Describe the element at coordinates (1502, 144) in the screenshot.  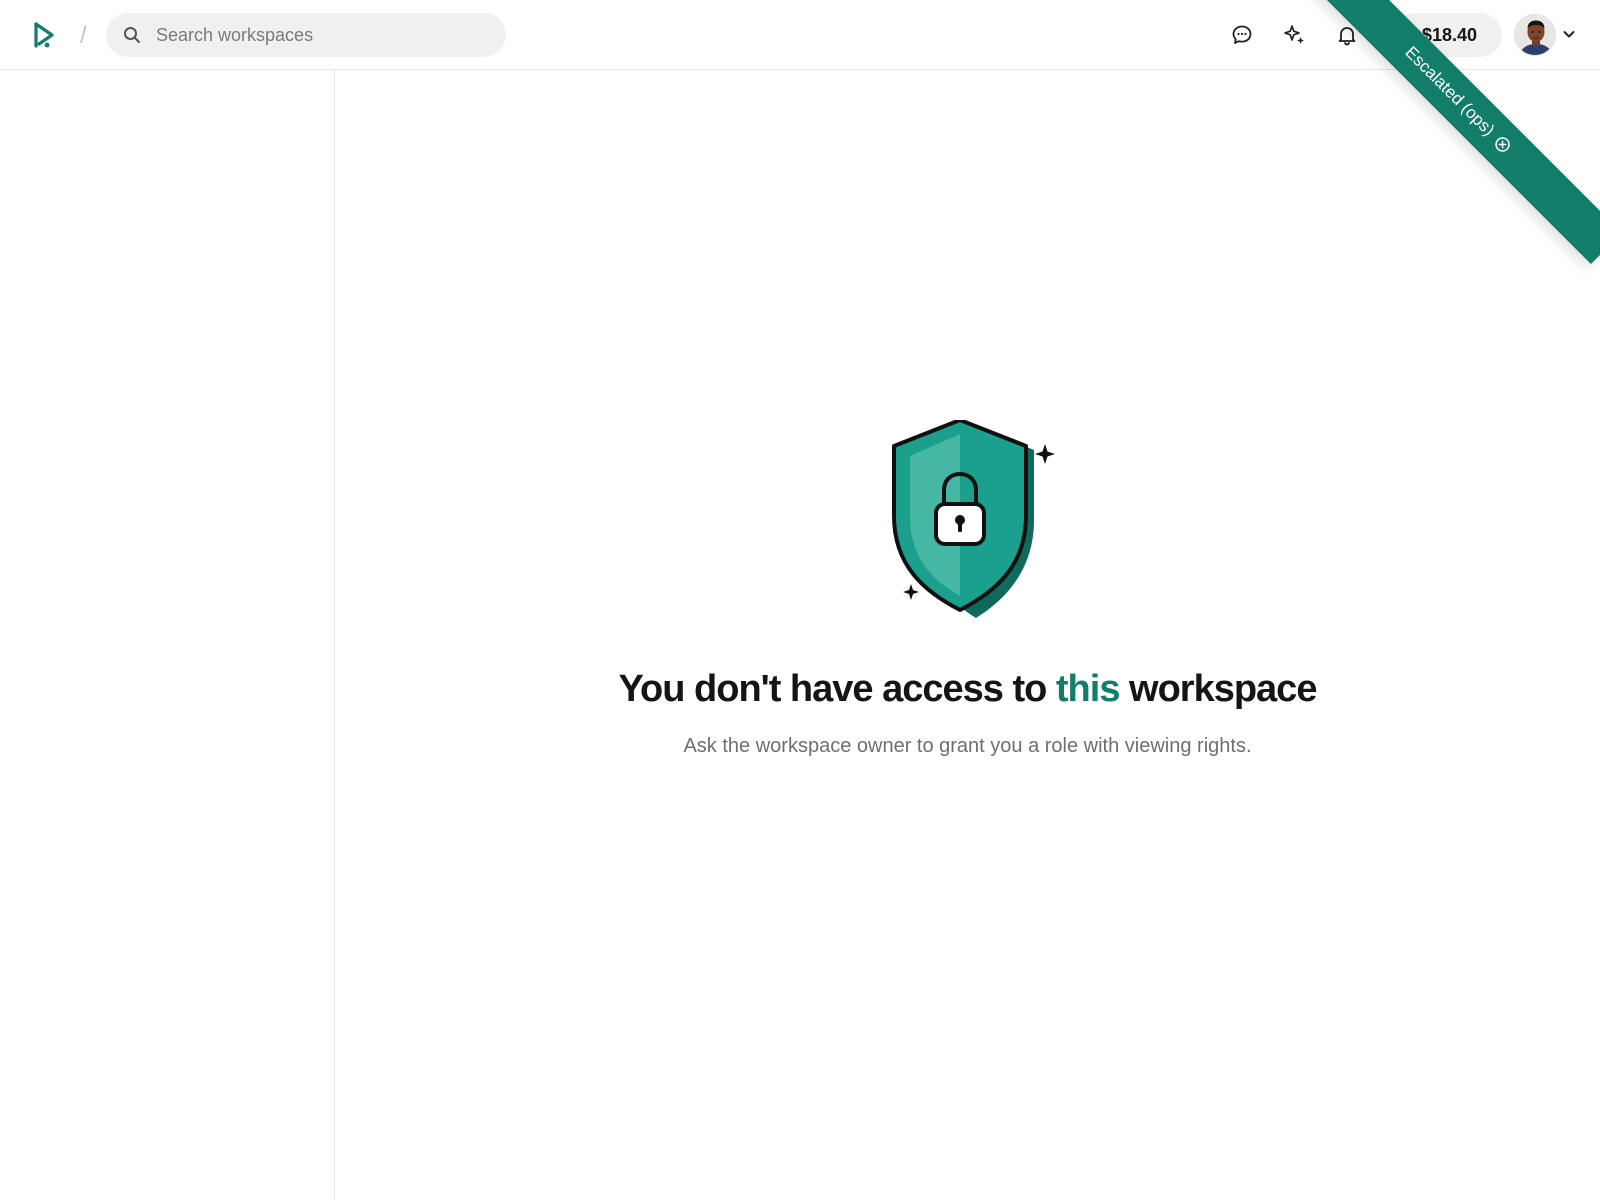
I see `close-circle-icon` at that location.